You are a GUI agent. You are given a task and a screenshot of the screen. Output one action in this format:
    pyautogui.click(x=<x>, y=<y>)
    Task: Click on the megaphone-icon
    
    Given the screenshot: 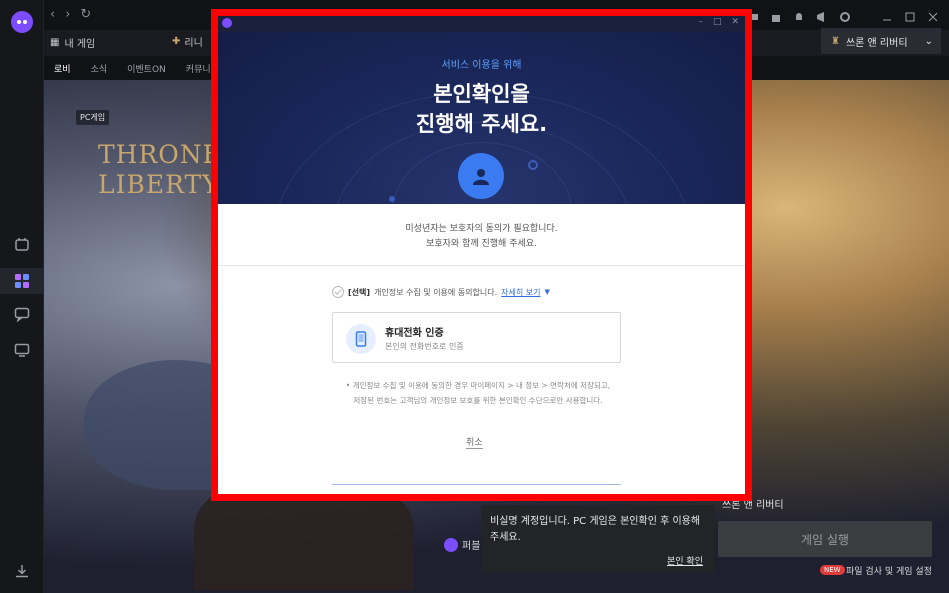 What is the action you would take?
    pyautogui.click(x=822, y=15)
    